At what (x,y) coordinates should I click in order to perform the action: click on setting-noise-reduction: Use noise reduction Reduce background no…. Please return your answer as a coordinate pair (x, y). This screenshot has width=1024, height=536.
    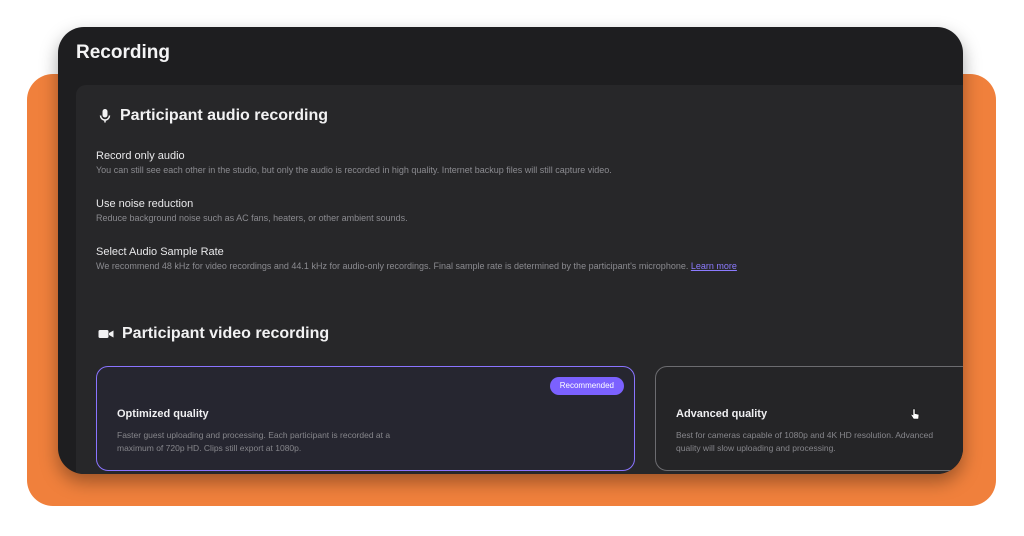
    Looking at the image, I should click on (519, 211).